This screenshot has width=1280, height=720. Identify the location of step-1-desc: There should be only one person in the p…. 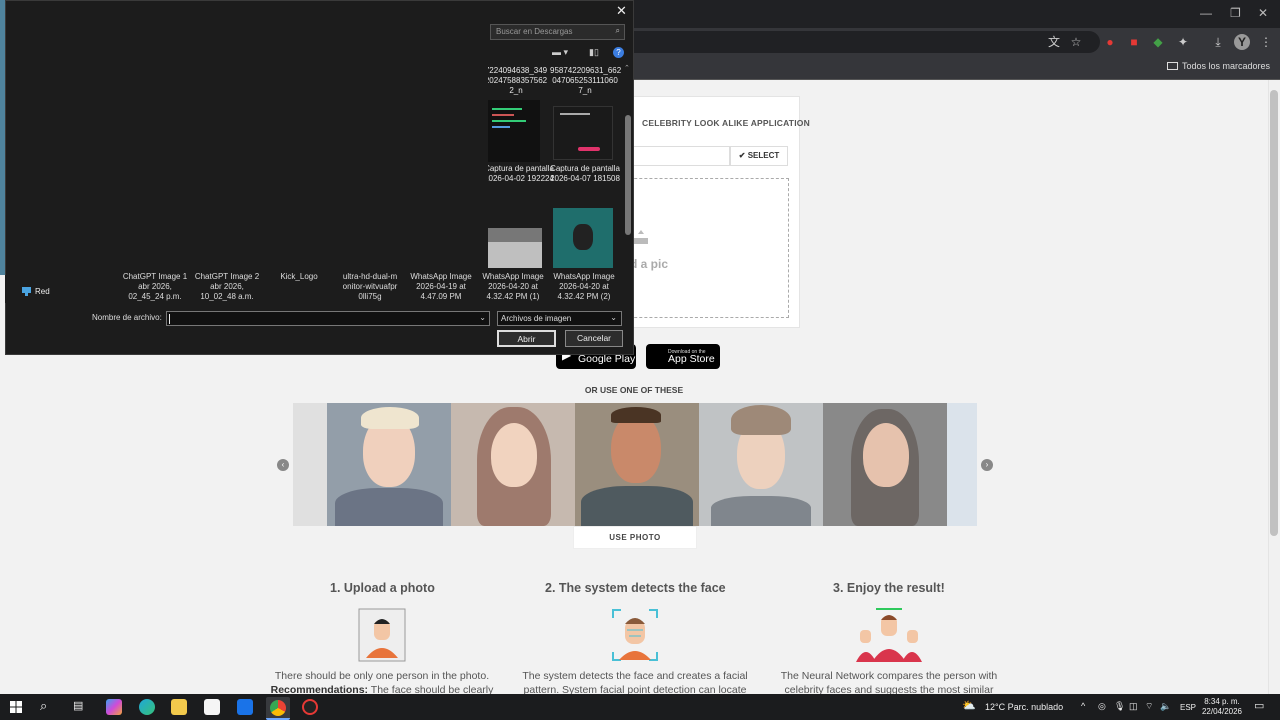
(382, 683).